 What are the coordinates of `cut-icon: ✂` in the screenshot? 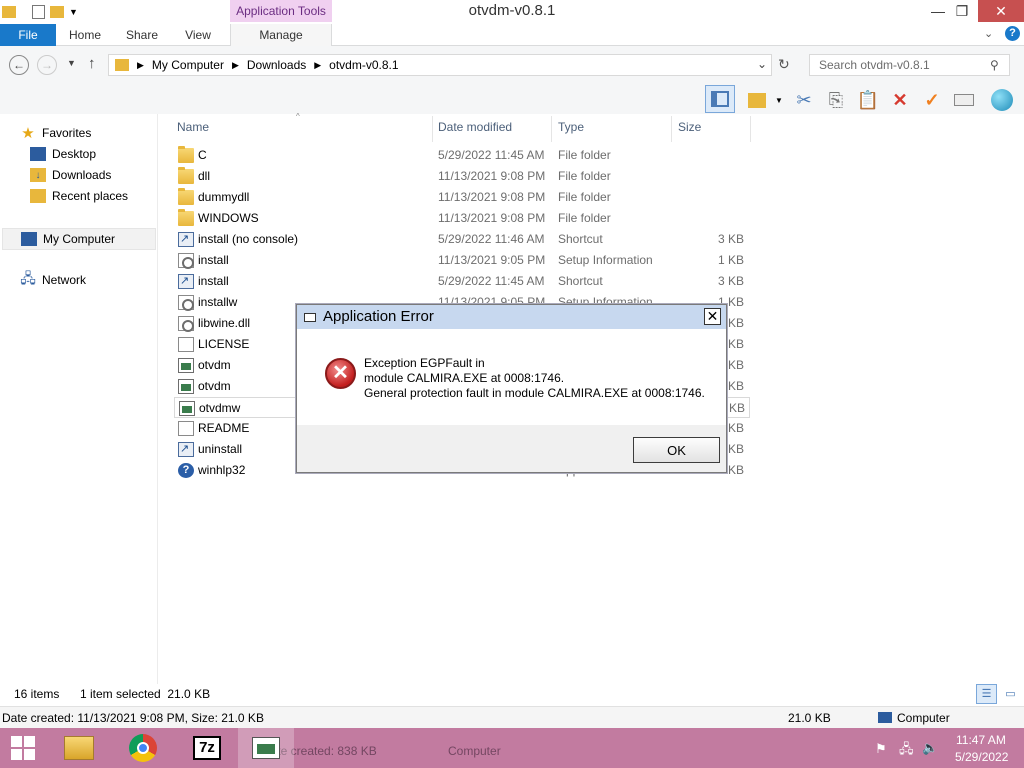 It's located at (804, 100).